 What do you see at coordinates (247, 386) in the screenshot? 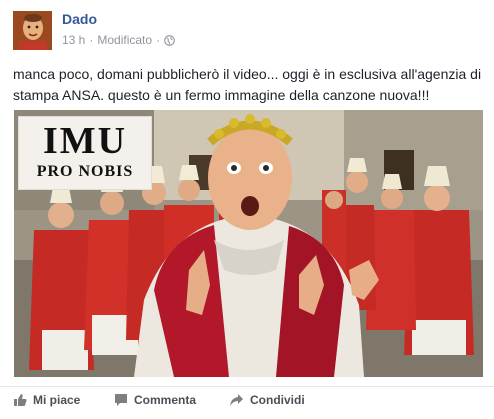
I see `actions-divider` at bounding box center [247, 386].